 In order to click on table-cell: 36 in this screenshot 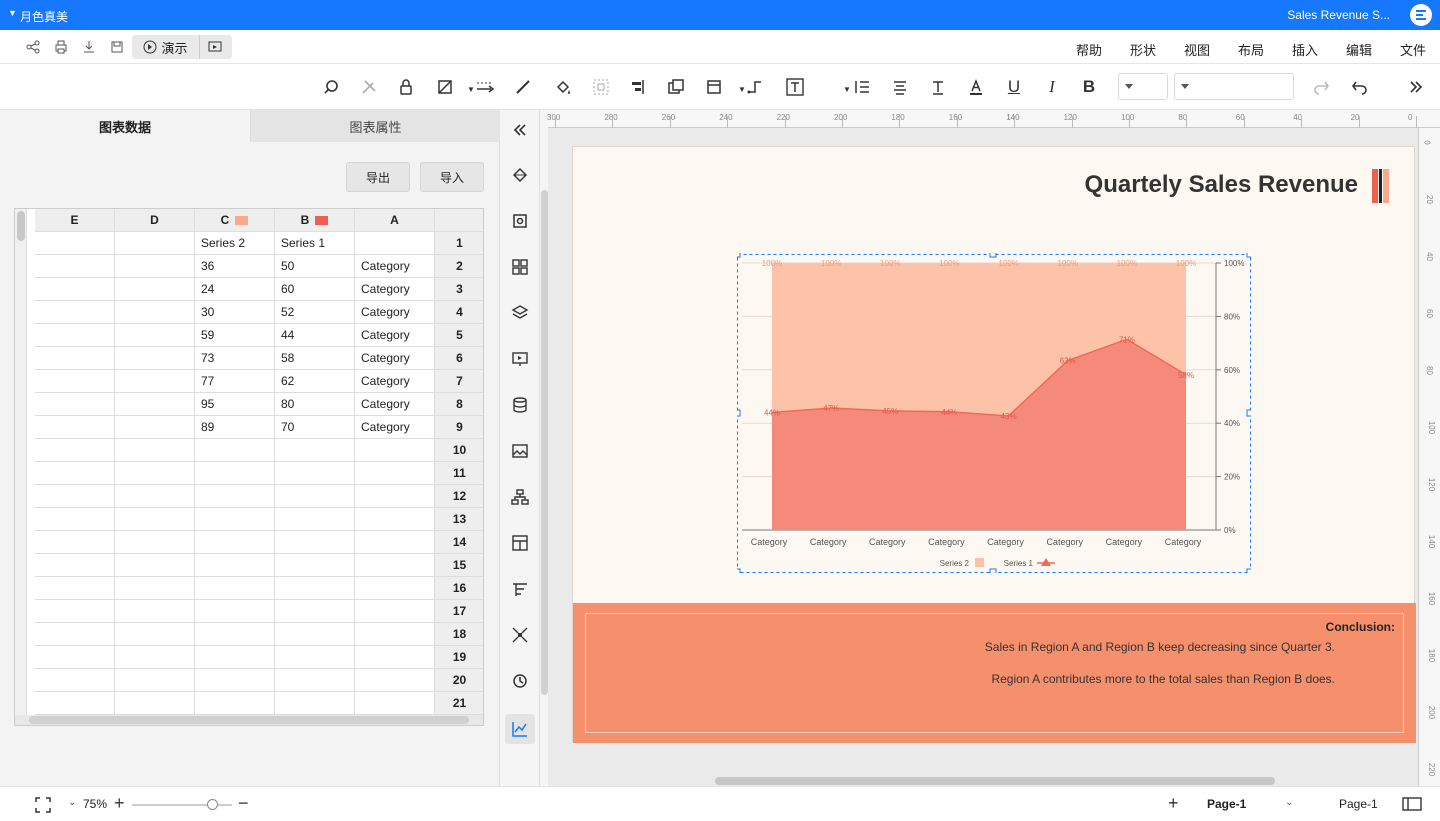, I will do `click(235, 266)`.